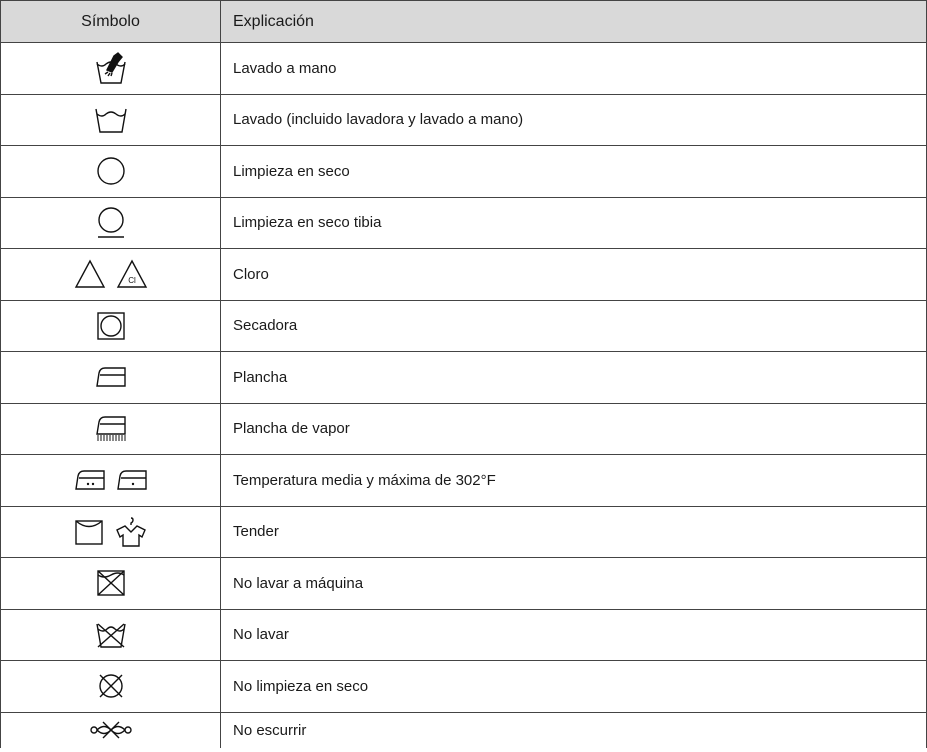 The height and width of the screenshot is (752, 927). Describe the element at coordinates (463, 429) in the screenshot. I see `table-row: Plancha de vapor` at that location.